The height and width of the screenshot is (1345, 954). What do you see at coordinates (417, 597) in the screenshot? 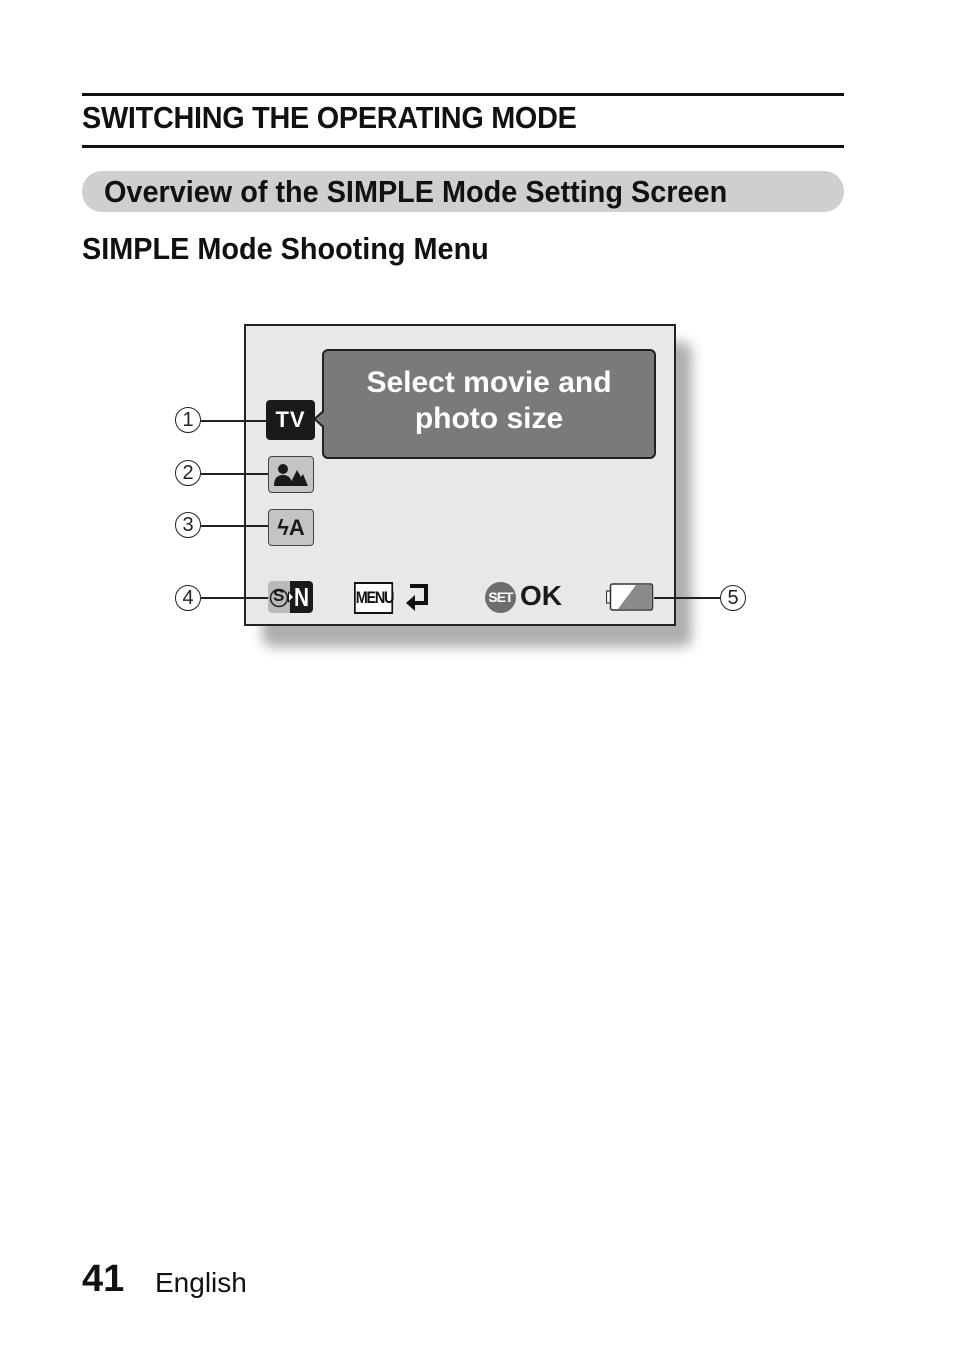
I see `return-arrow-icon` at bounding box center [417, 597].